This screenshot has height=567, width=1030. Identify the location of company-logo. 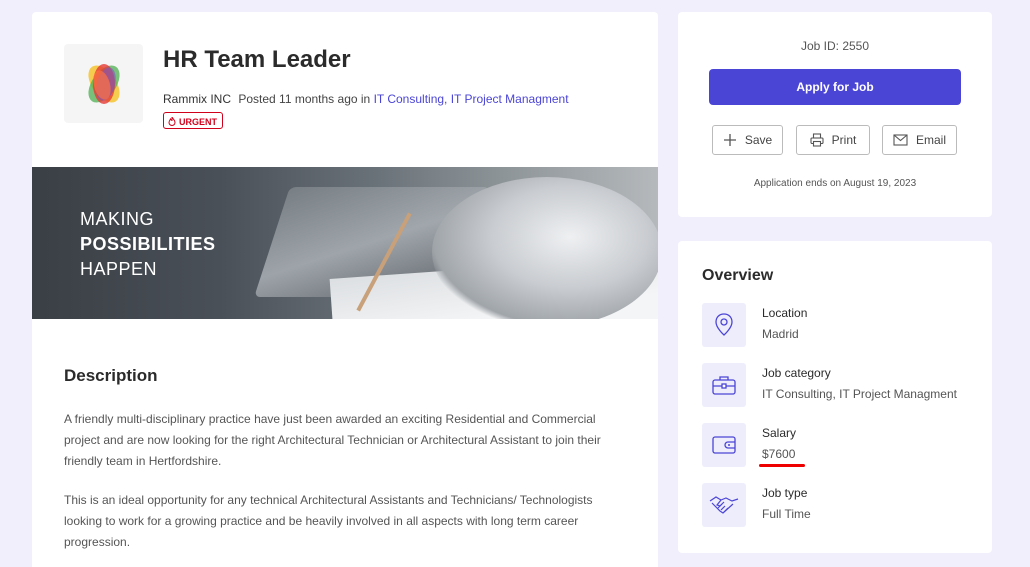
(103, 83).